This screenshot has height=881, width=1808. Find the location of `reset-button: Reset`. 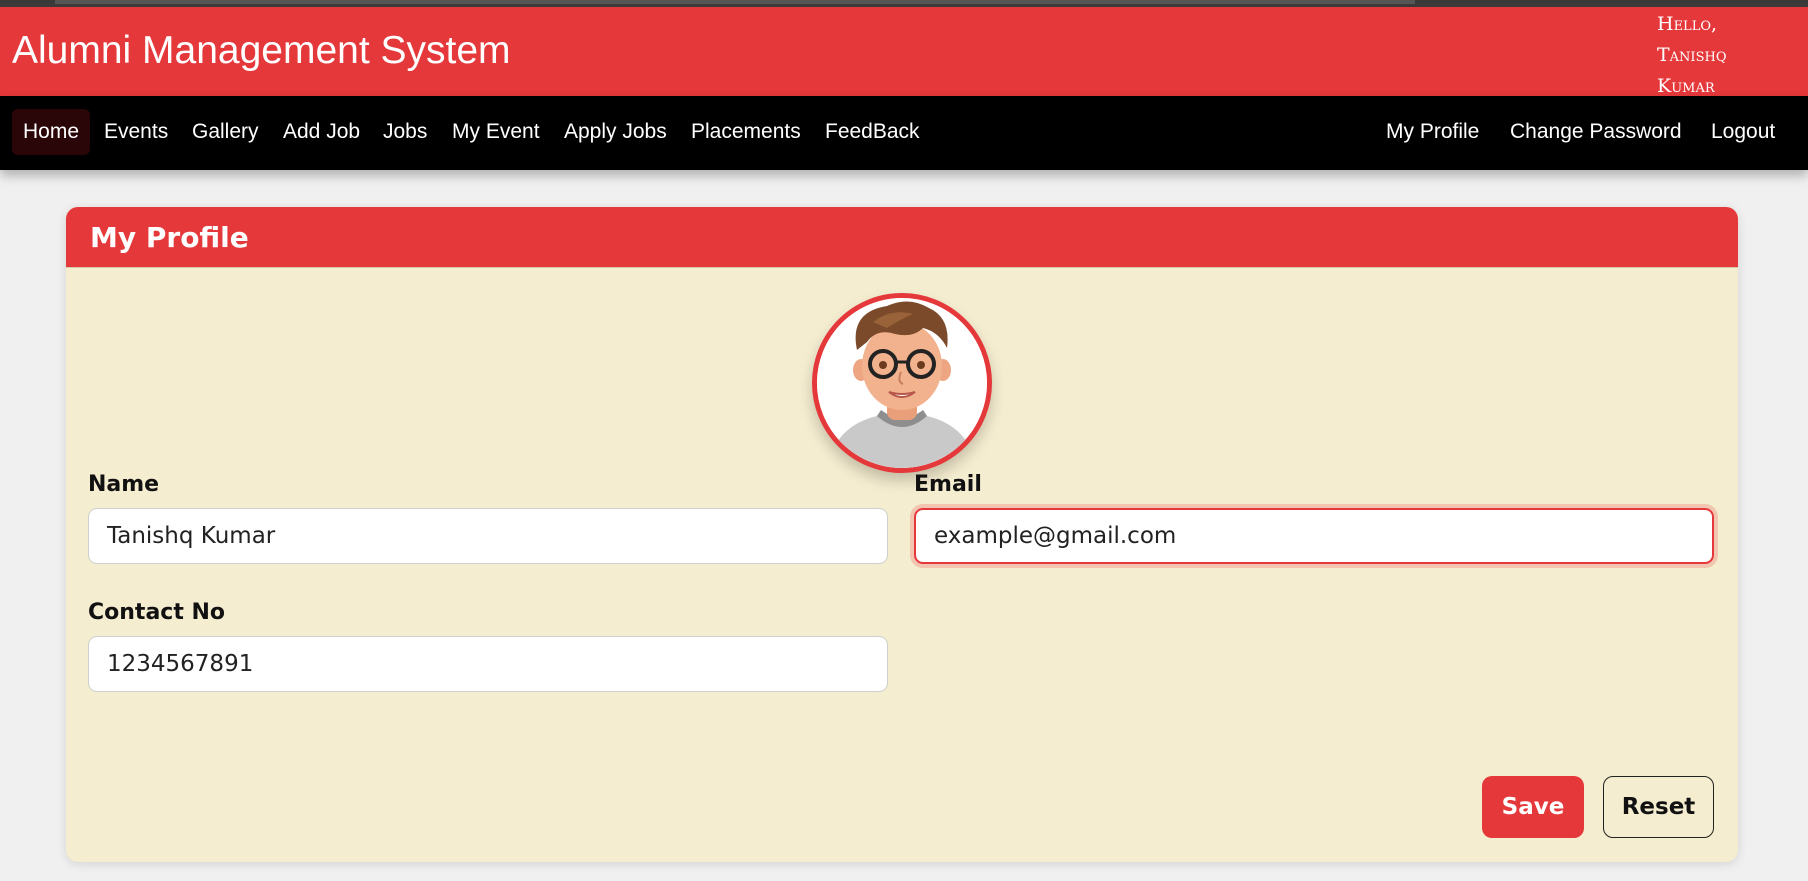

reset-button: Reset is located at coordinates (1658, 807).